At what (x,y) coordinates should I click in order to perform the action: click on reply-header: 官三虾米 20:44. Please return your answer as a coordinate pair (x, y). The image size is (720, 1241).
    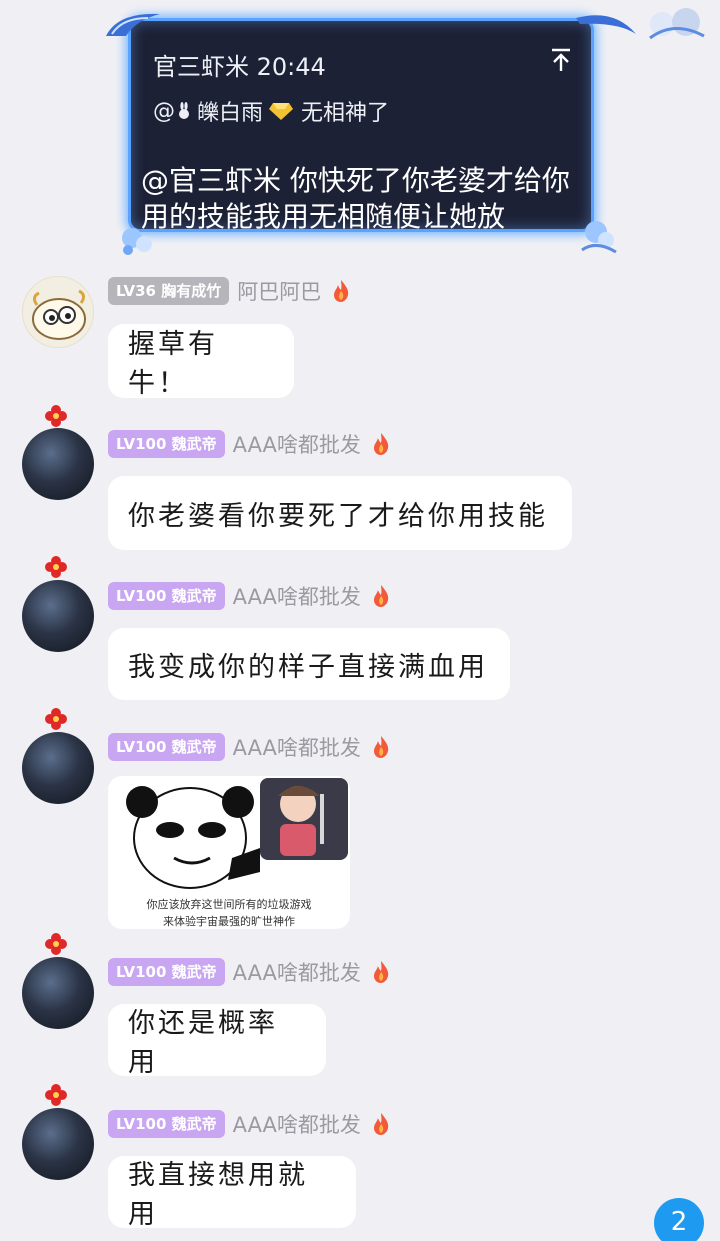
    Looking at the image, I should click on (239, 67).